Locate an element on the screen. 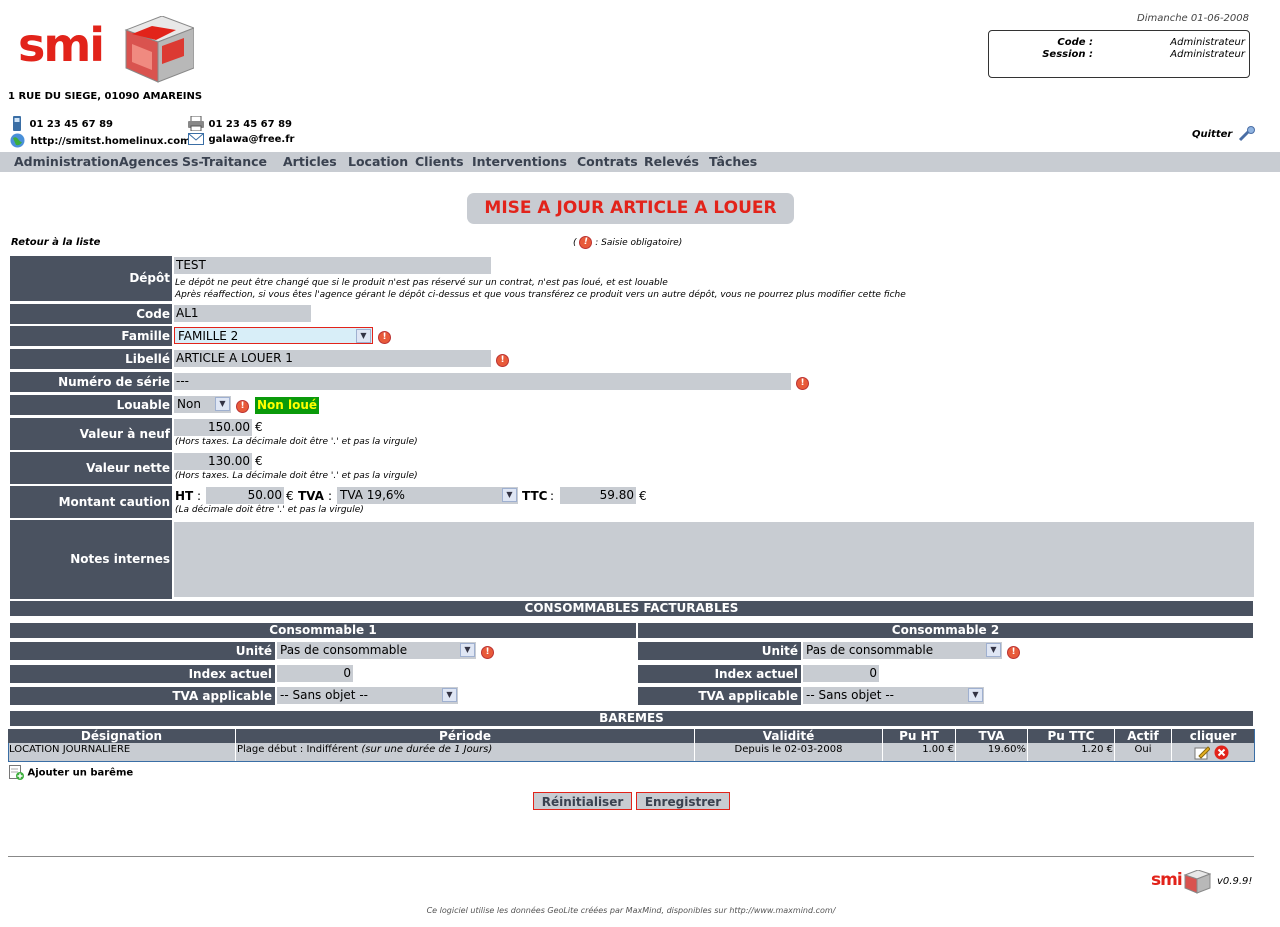  delete-icon is located at coordinates (1221, 752).